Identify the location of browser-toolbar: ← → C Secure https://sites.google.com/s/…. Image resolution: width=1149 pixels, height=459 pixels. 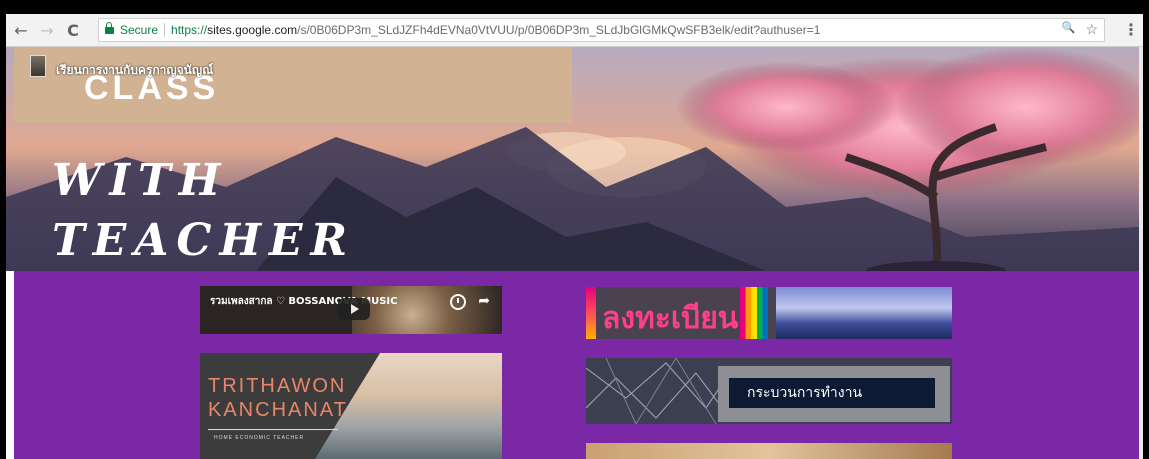
(574, 30).